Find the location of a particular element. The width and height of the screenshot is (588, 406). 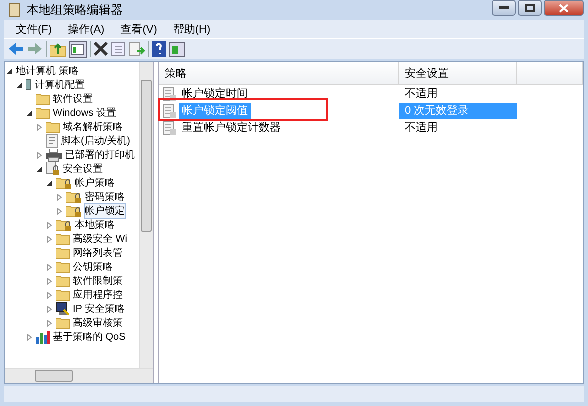

tree-item: 域名解析策略 is located at coordinates (93, 127).